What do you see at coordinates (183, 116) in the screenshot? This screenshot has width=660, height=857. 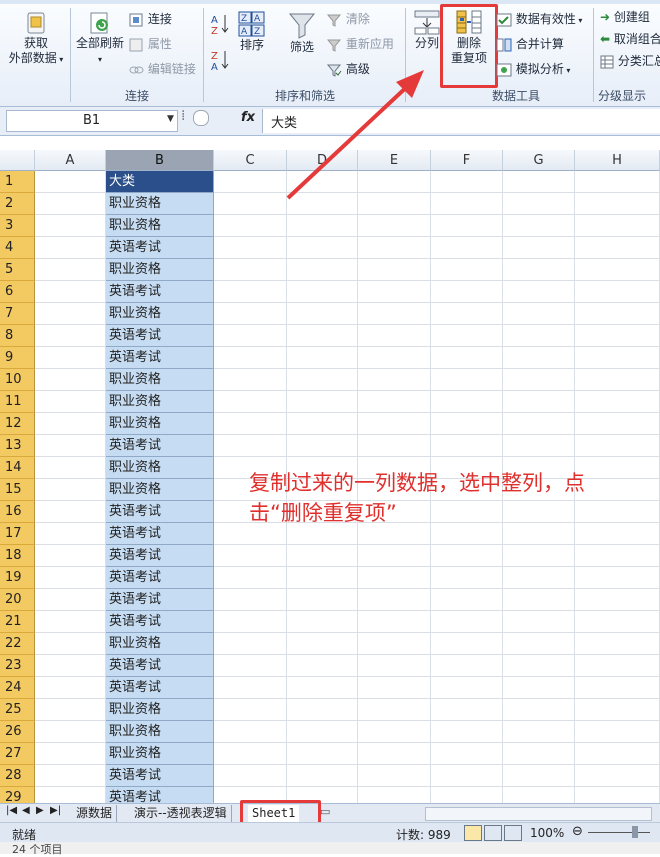 I see `splitter-handle: ⁞` at bounding box center [183, 116].